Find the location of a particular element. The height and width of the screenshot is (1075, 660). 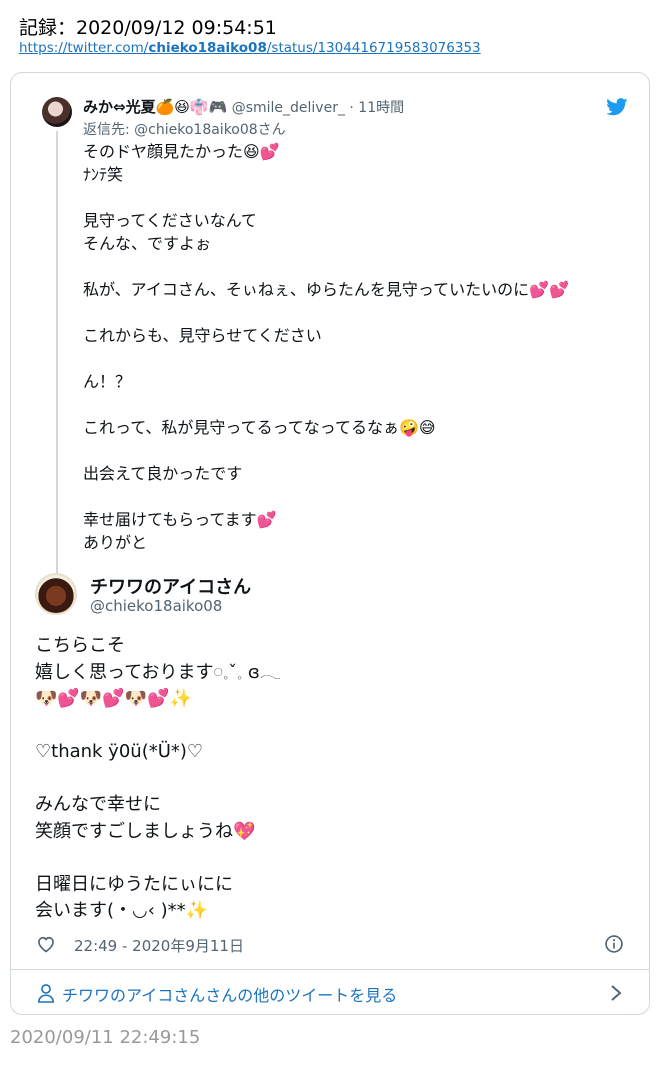

author-handle: @chieko18aiko08 is located at coordinates (156, 606).